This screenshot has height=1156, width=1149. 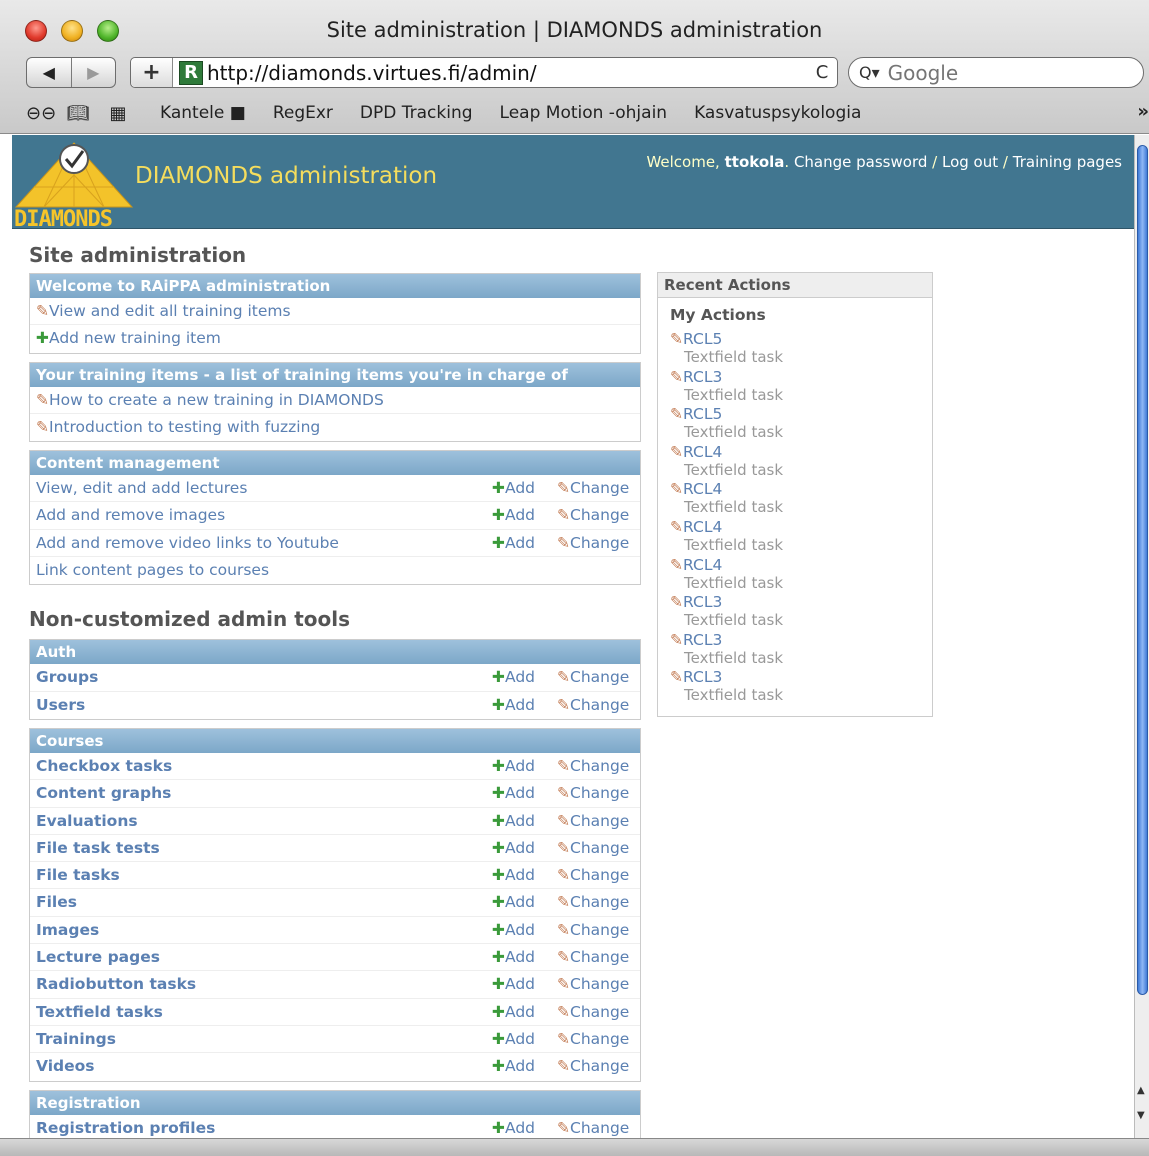 I want to click on view-edit-training-link: ✎View and edit all training items, so click(x=163, y=311).